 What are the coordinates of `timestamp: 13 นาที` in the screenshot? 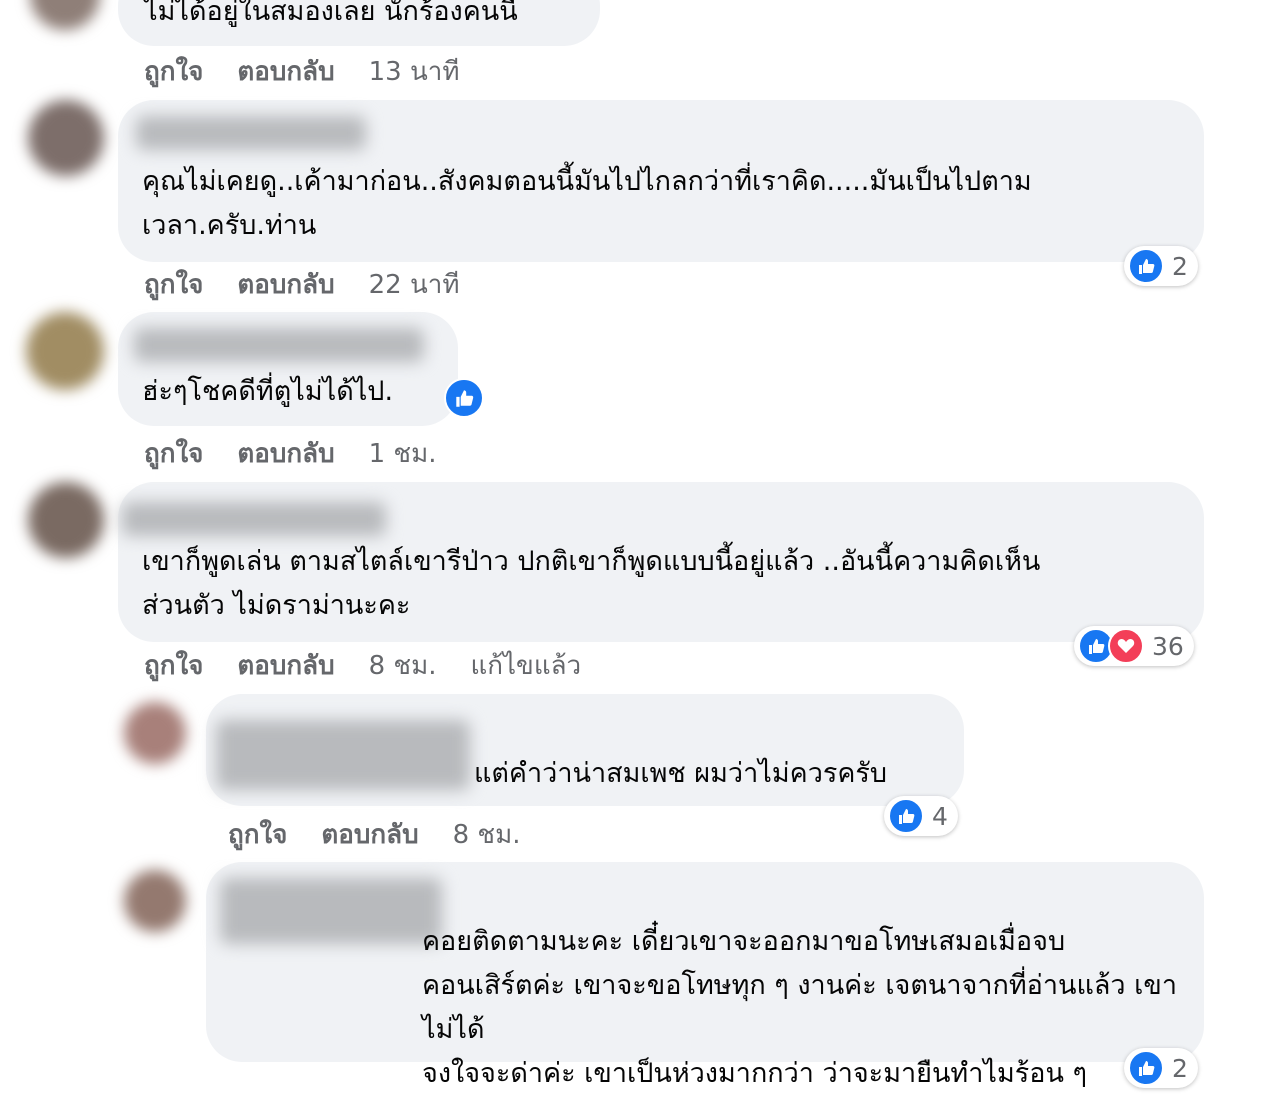 It's located at (414, 72).